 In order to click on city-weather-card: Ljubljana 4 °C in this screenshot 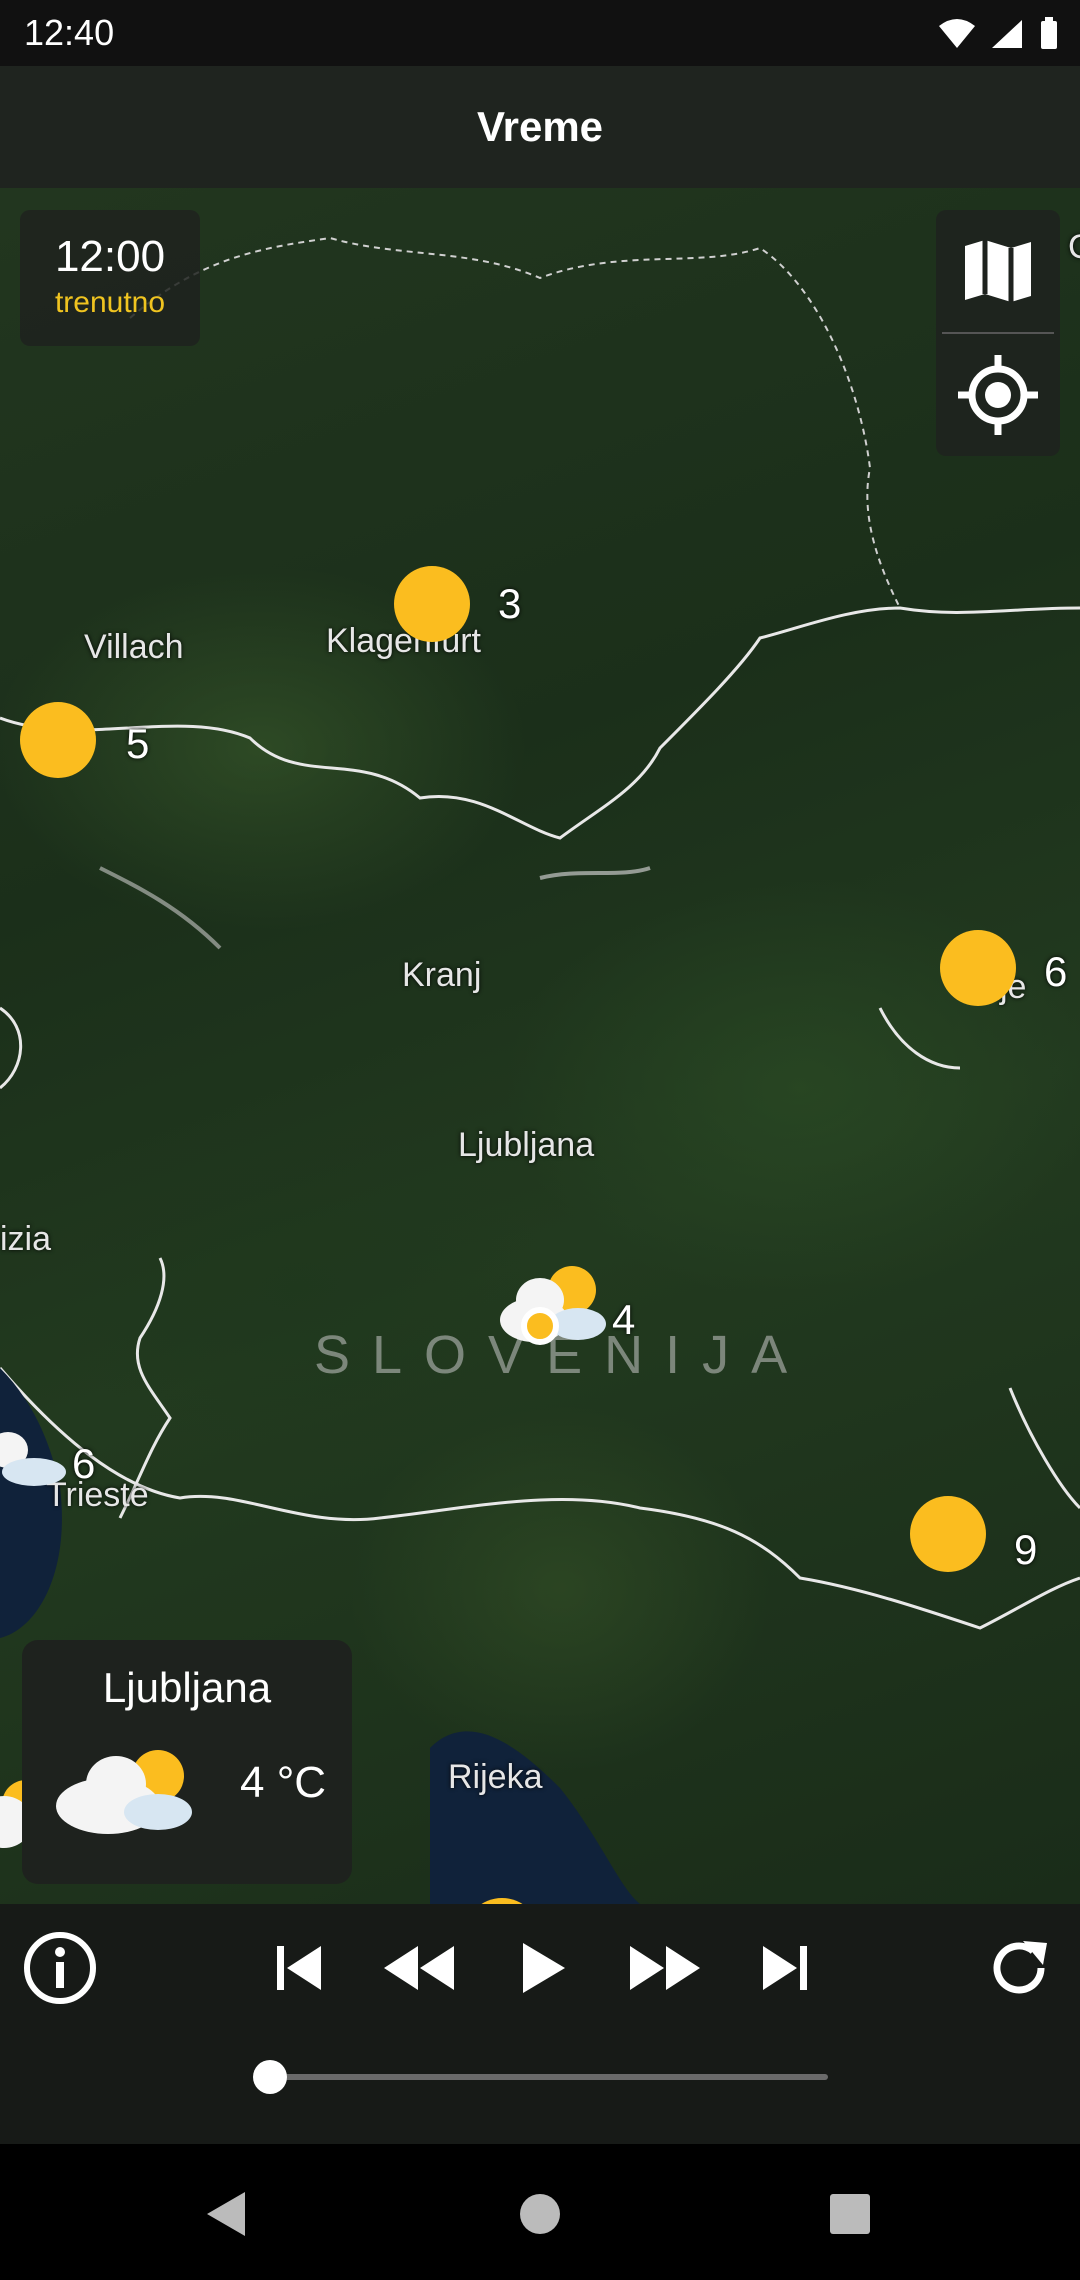, I will do `click(187, 1762)`.